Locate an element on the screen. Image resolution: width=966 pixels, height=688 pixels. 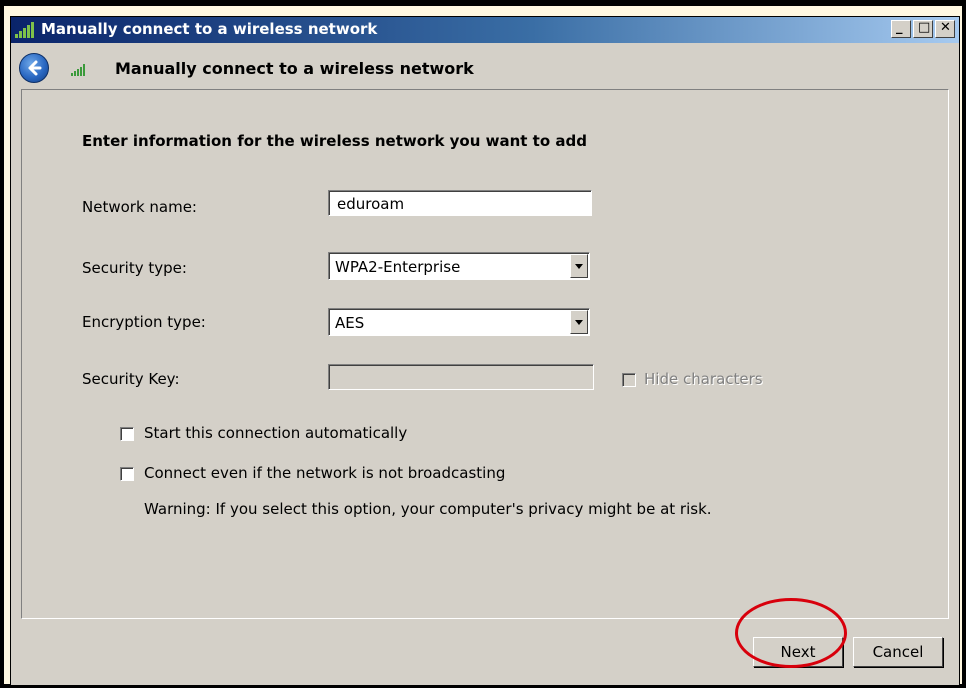
security-type-select: WPA2-Enterprise is located at coordinates (459, 266).